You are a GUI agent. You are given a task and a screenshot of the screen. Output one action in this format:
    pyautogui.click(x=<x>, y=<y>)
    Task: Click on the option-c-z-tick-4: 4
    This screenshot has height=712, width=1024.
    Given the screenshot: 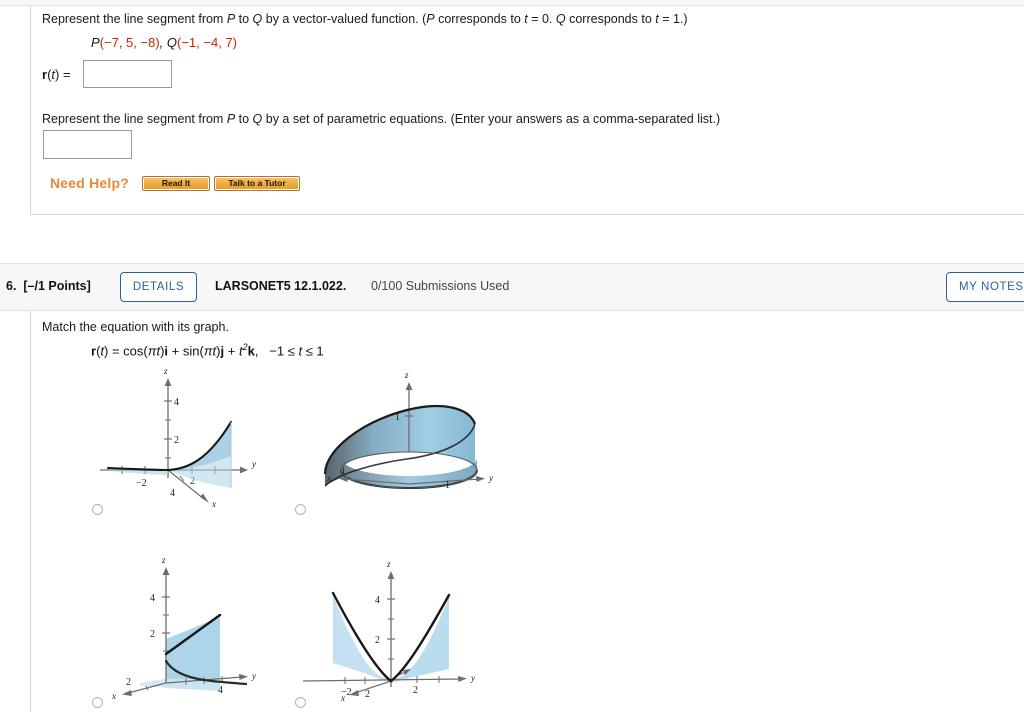 What is the action you would take?
    pyautogui.click(x=152, y=598)
    